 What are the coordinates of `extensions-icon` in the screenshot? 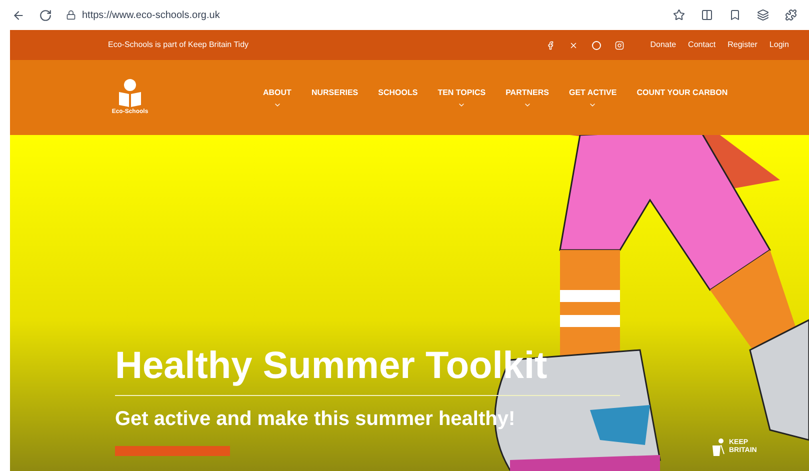 It's located at (791, 15).